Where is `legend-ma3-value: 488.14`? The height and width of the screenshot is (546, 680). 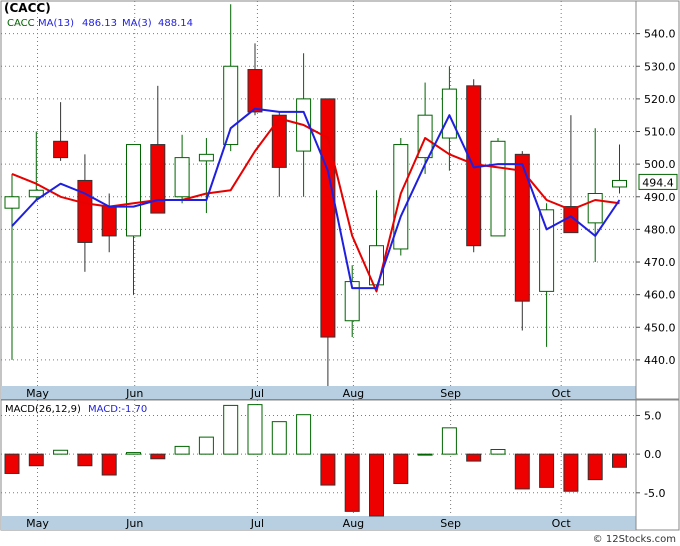 legend-ma3-value: 488.14 is located at coordinates (175, 23).